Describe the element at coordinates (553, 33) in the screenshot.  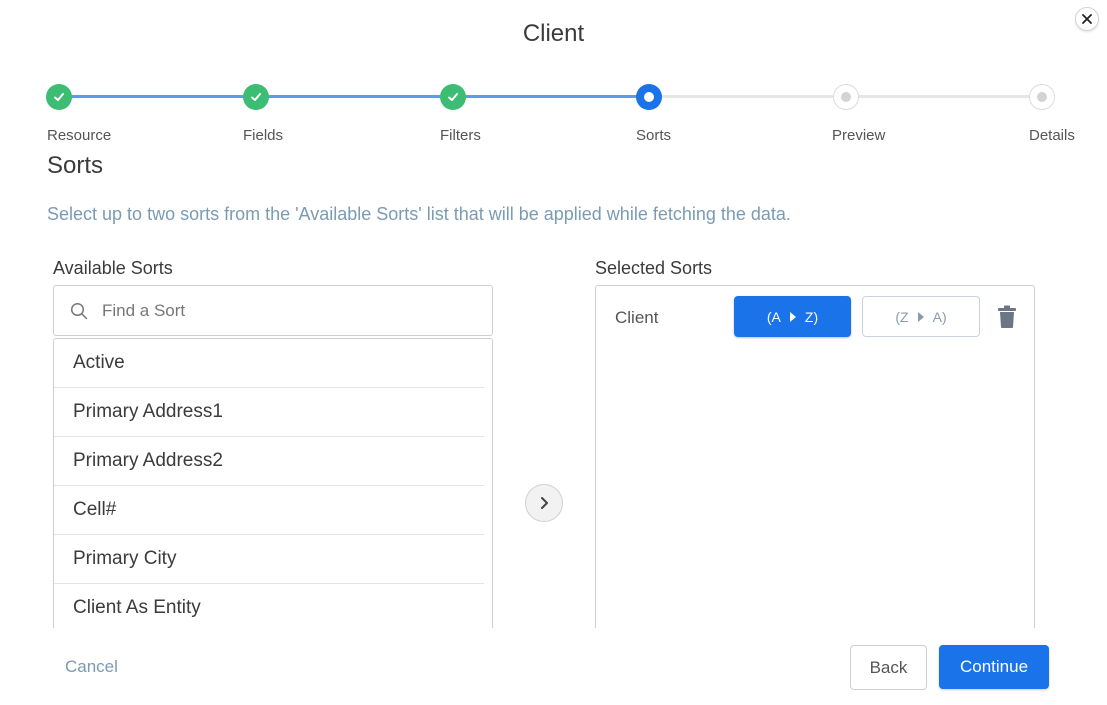
I see `dialog-title: Client` at that location.